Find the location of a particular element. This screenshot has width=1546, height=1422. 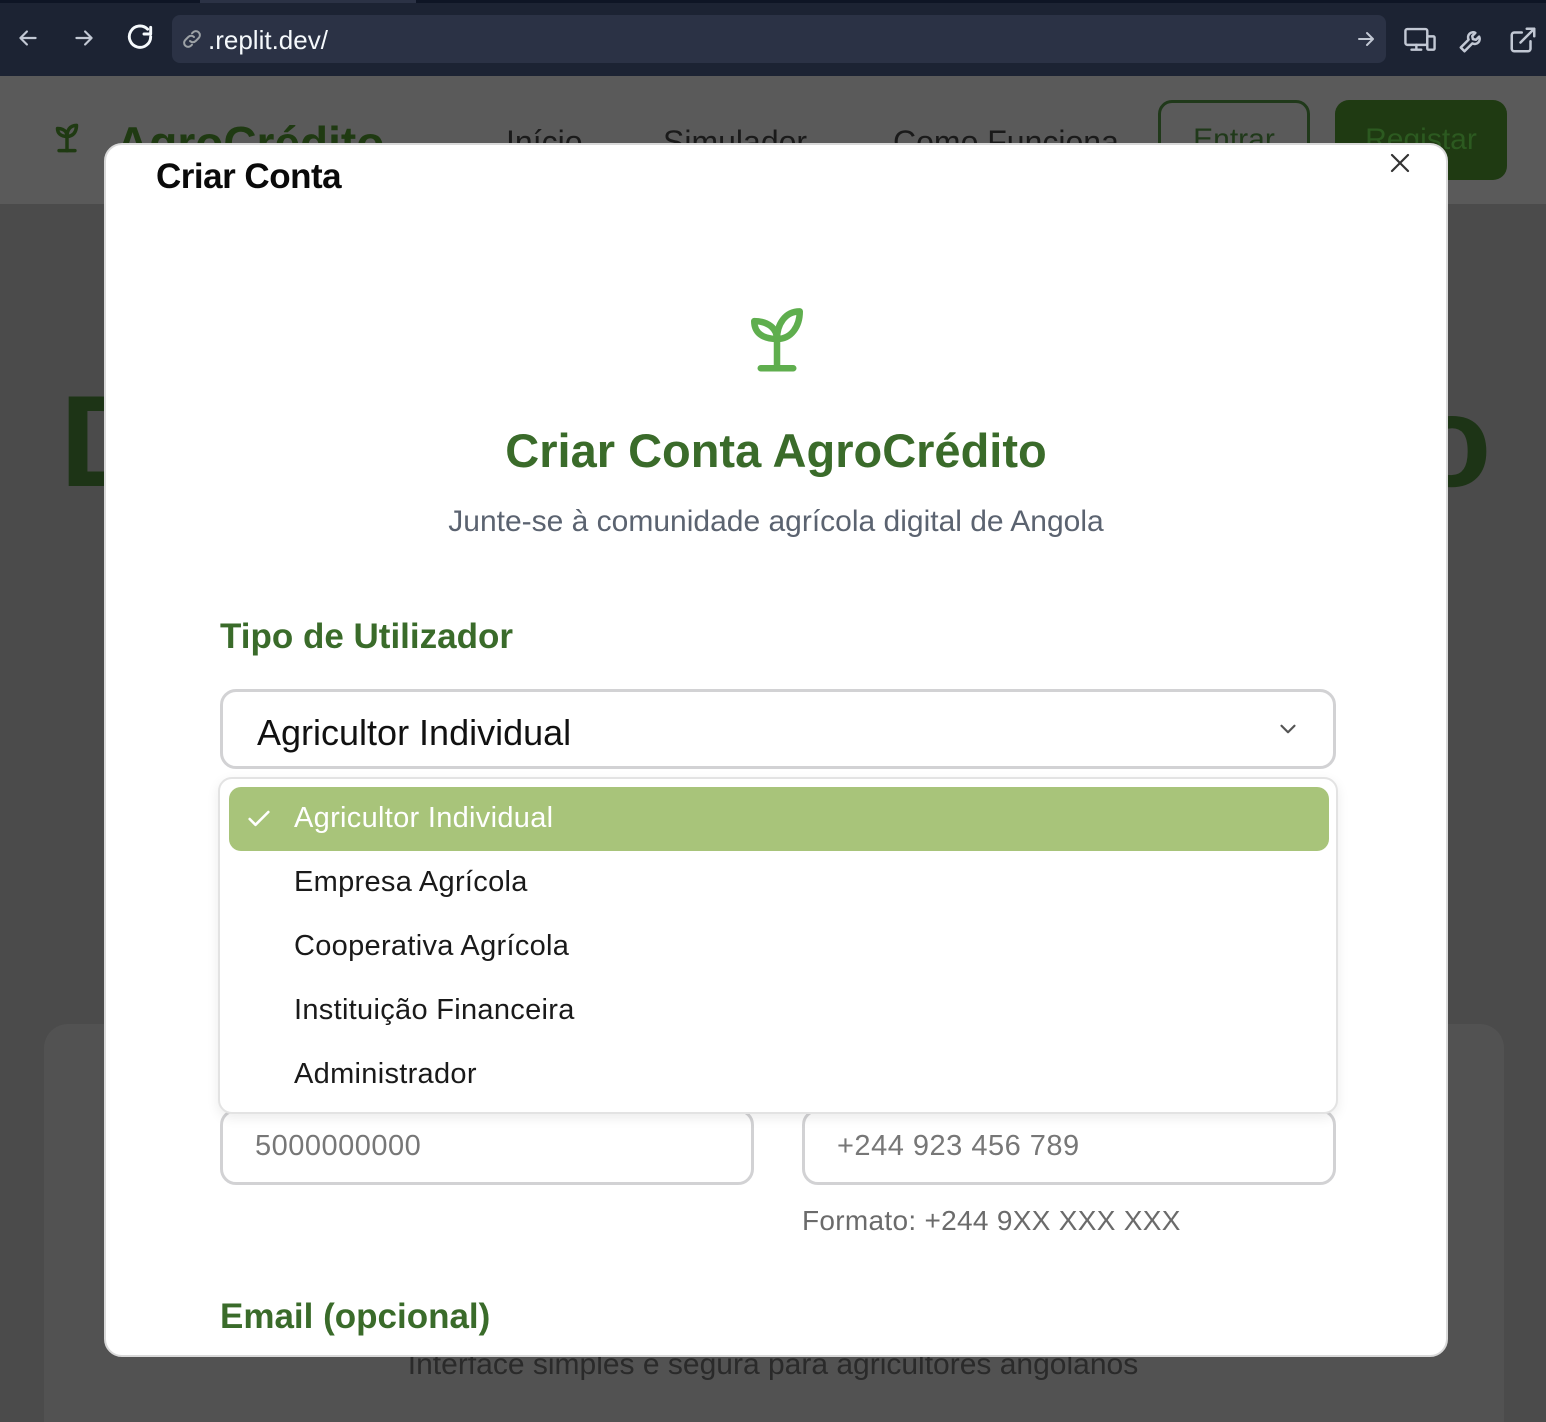

reload-icon is located at coordinates (140, 36).